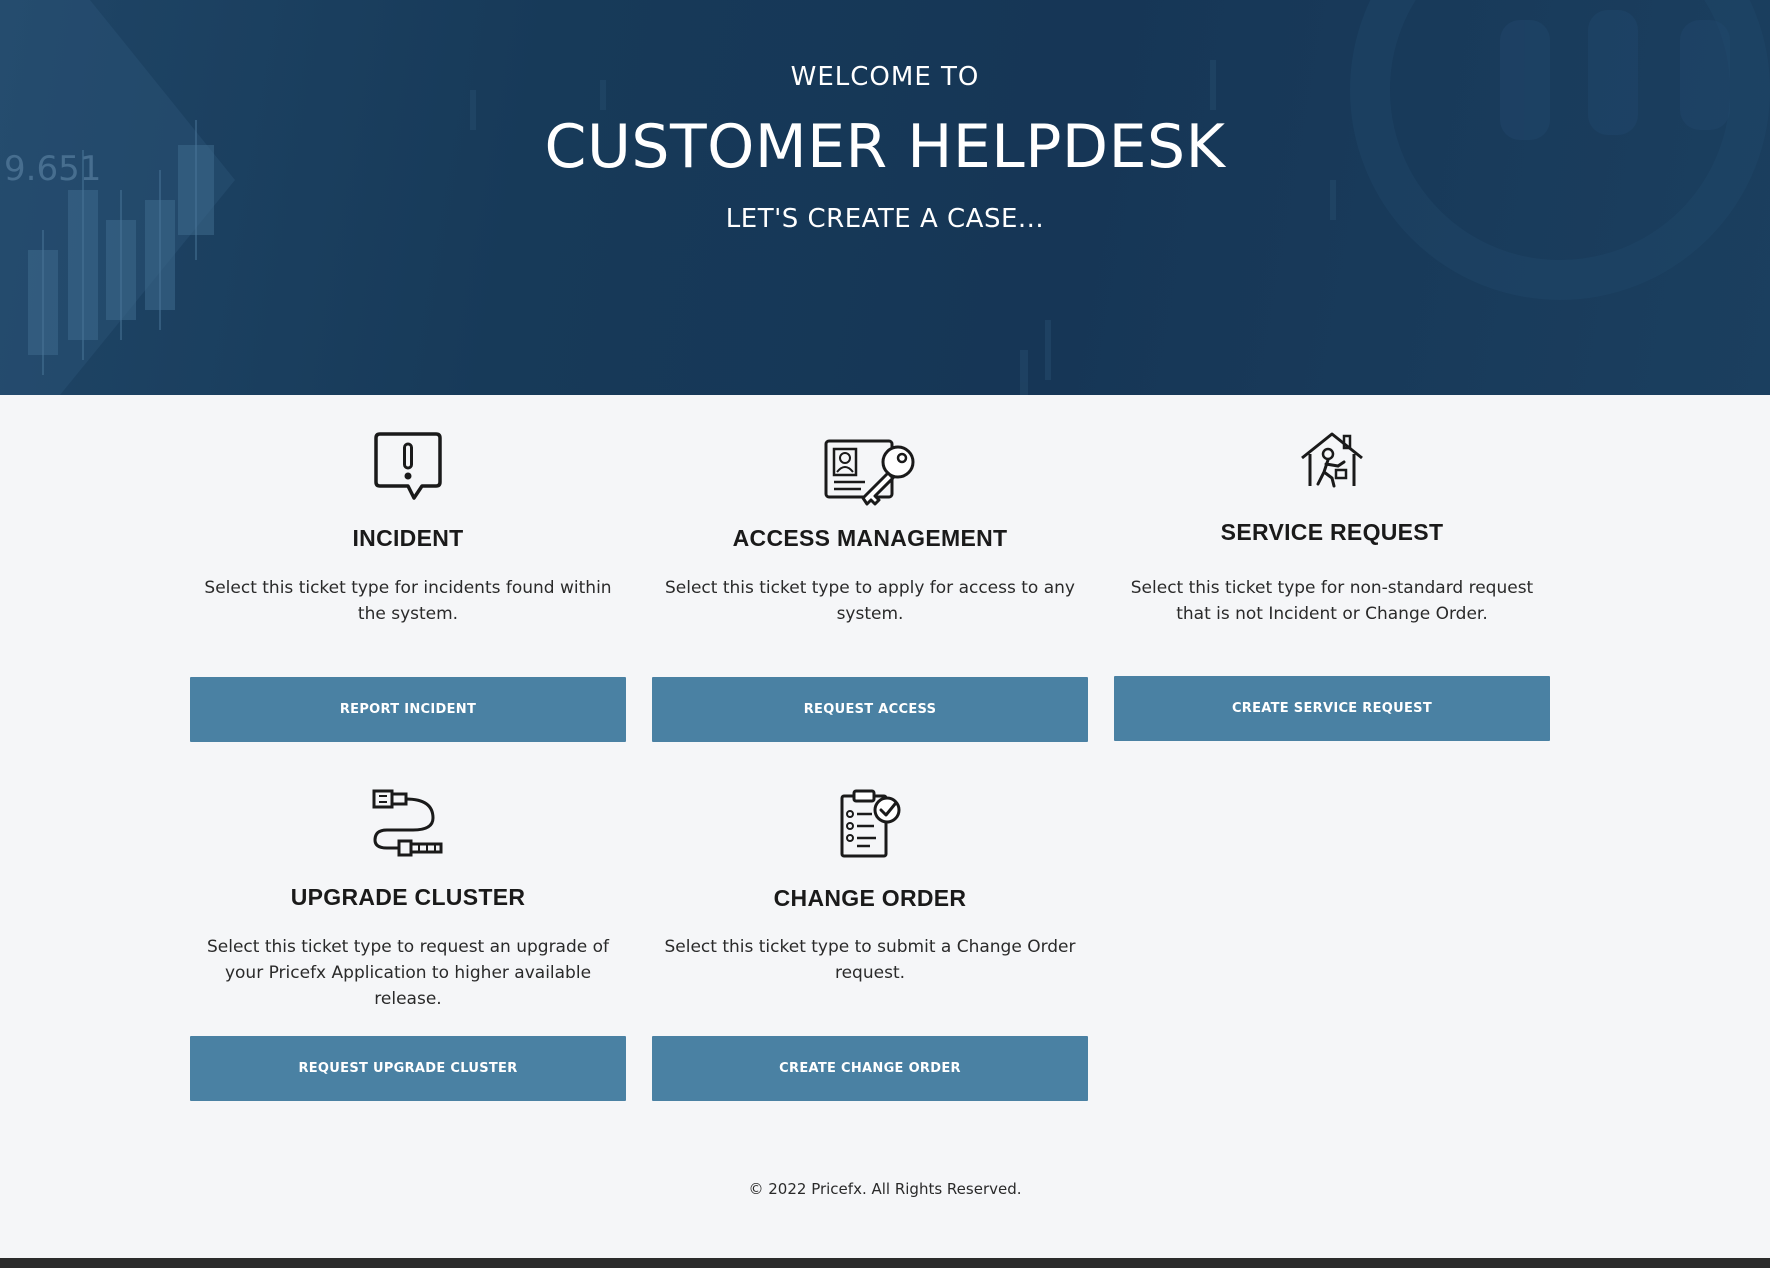 This screenshot has width=1770, height=1268. Describe the element at coordinates (408, 1068) in the screenshot. I see `request-upgrade-cluster-button: REQUEST UPGRADE CLUSTER` at that location.